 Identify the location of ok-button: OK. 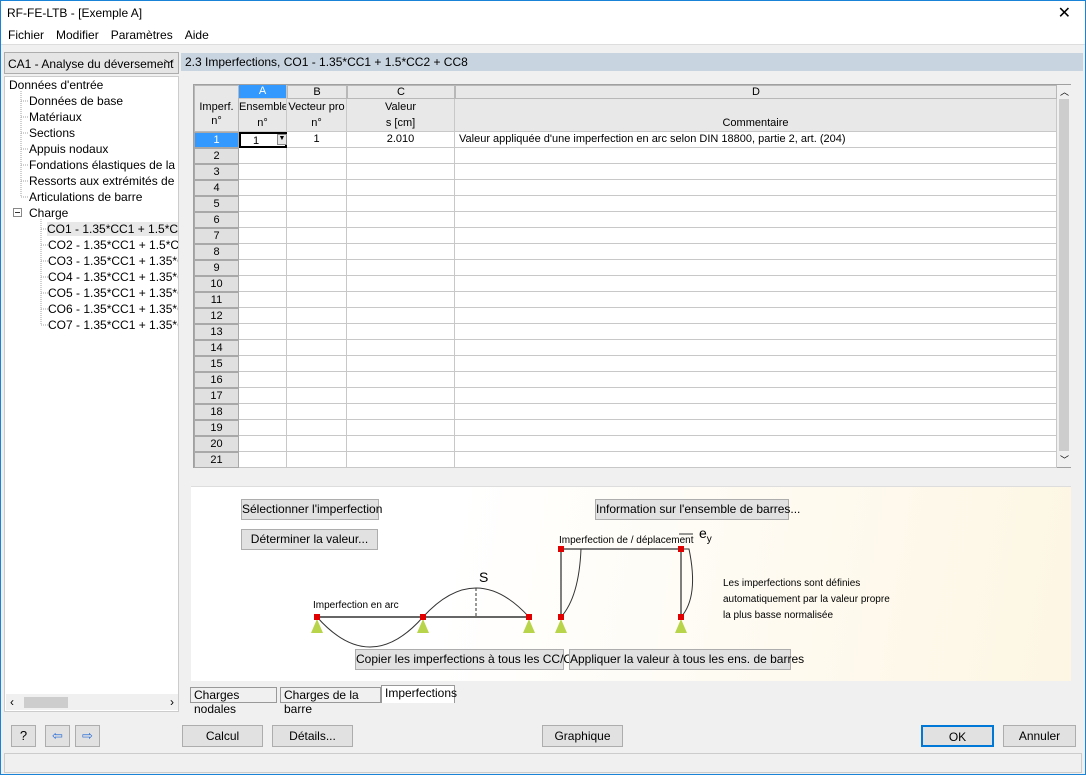
(957, 736).